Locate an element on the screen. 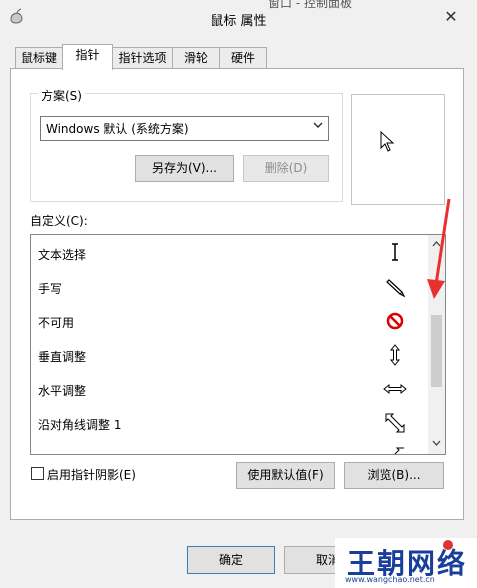 This screenshot has height=588, width=477. horizontal-resize-icon is located at coordinates (395, 389).